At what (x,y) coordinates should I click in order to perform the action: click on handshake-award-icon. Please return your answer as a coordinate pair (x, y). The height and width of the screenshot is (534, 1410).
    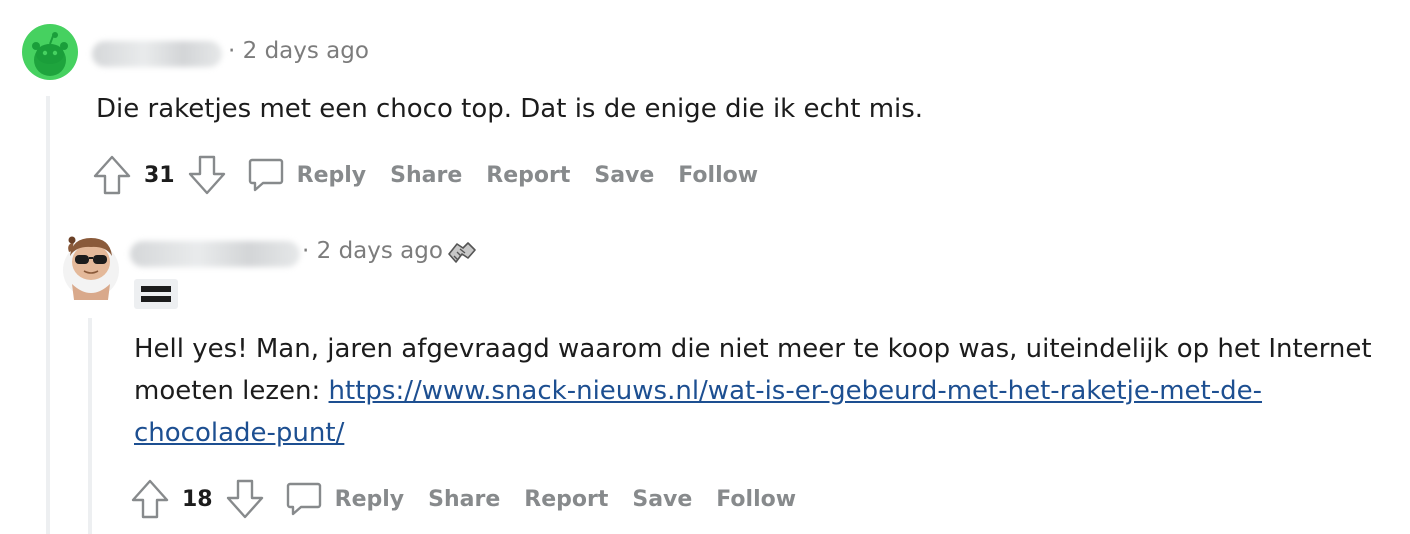
    Looking at the image, I should click on (462, 255).